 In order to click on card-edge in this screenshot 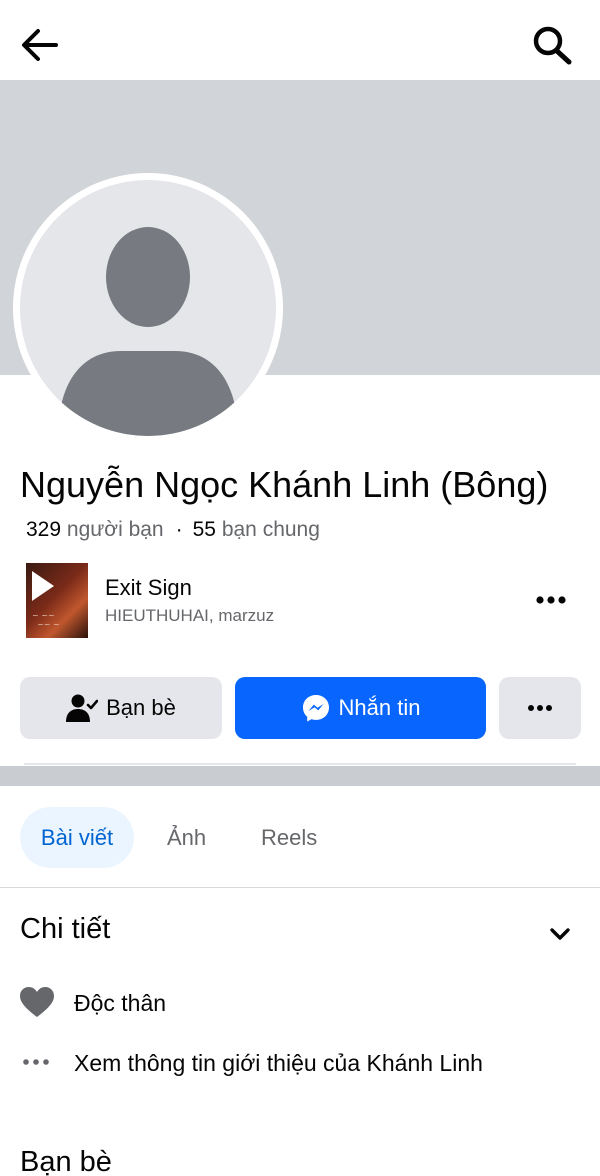, I will do `click(300, 764)`.